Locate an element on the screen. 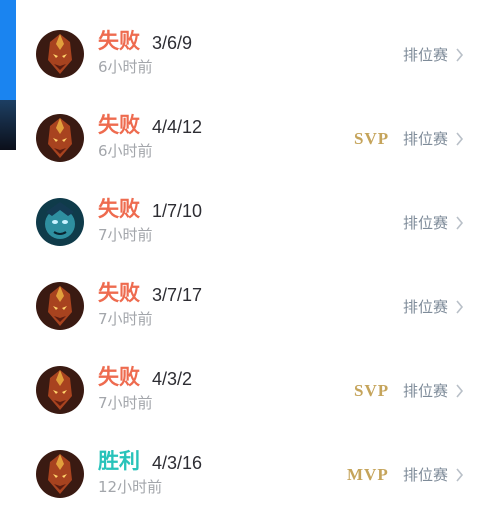 Image resolution: width=500 pixels, height=532 pixels. match-result-label: 胜利 is located at coordinates (119, 461).